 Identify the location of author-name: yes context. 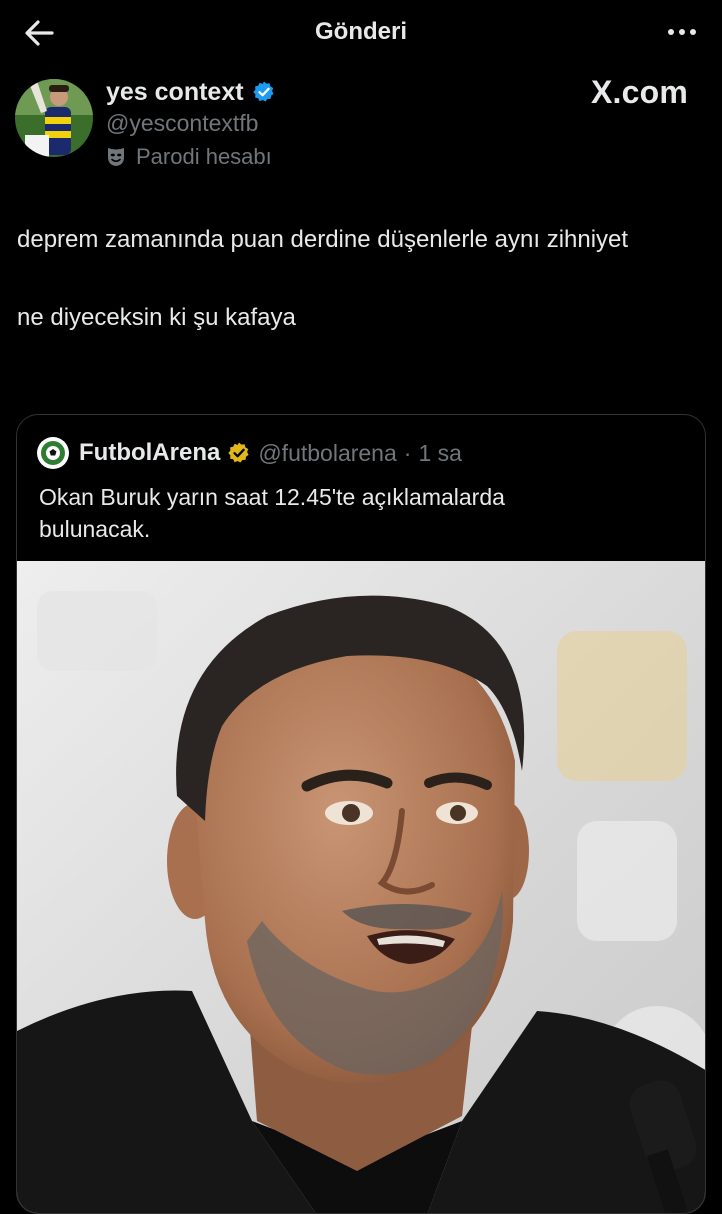
(175, 92).